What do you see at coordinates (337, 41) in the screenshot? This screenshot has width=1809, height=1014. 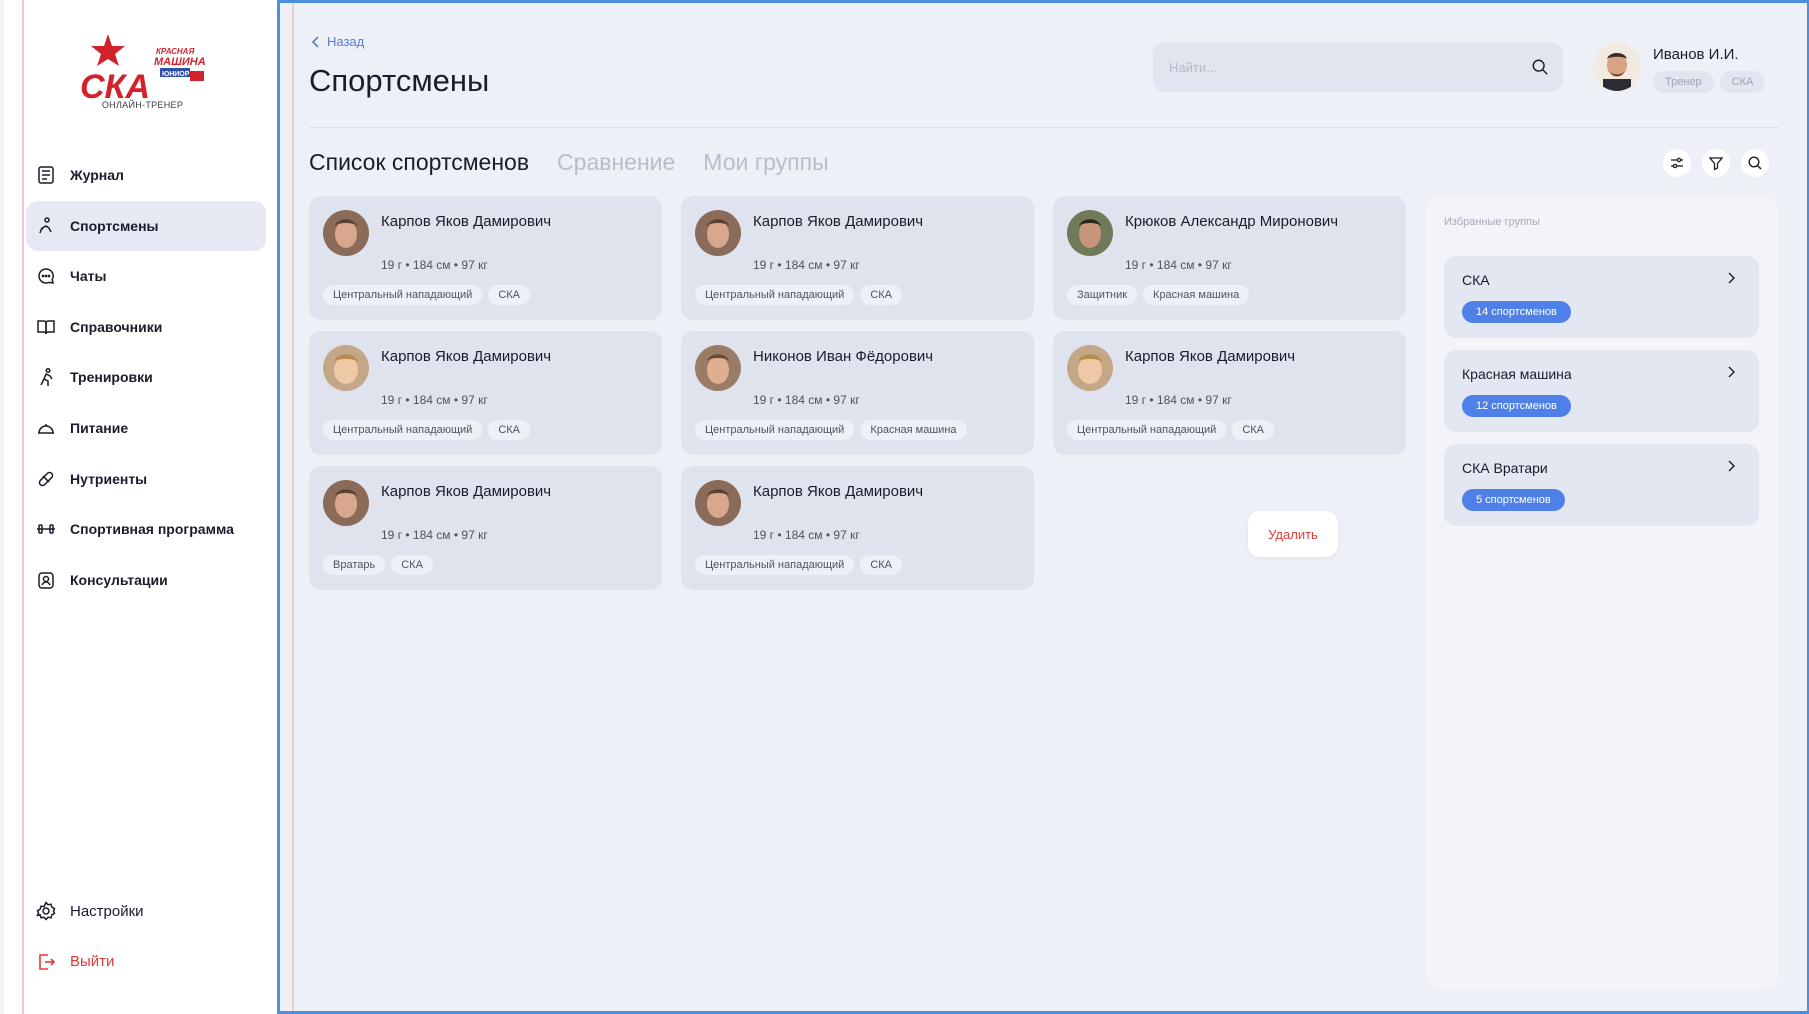 I see `back-link: Назад` at bounding box center [337, 41].